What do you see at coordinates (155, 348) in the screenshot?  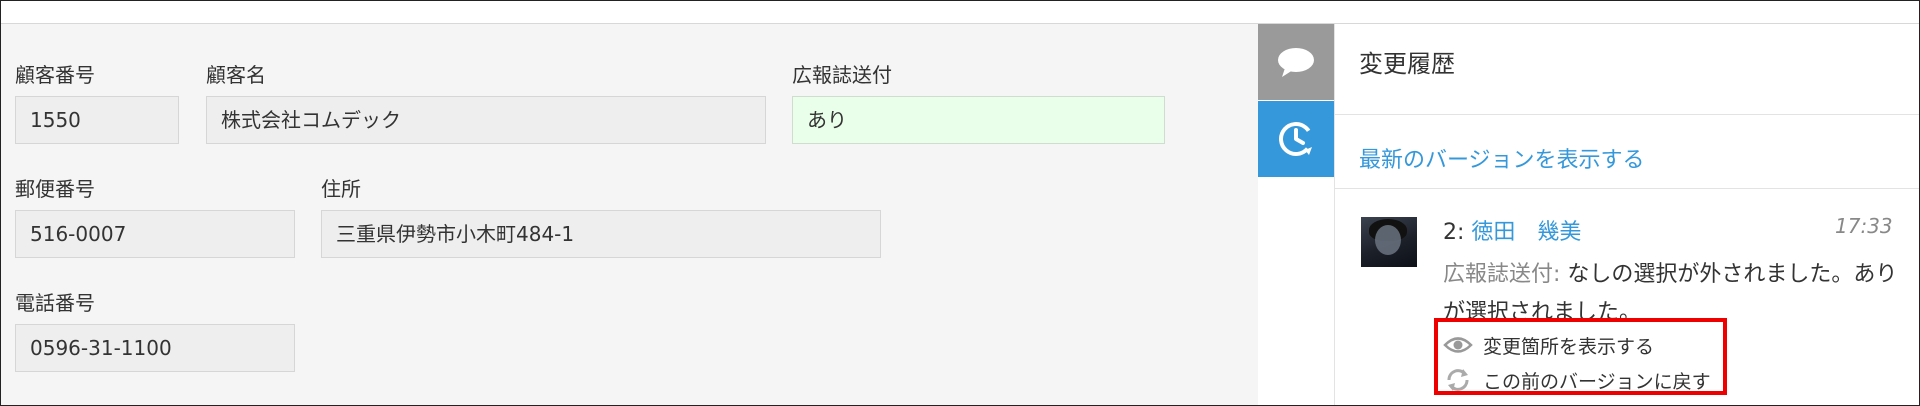 I see `field-phone: 0596-31-1100` at bounding box center [155, 348].